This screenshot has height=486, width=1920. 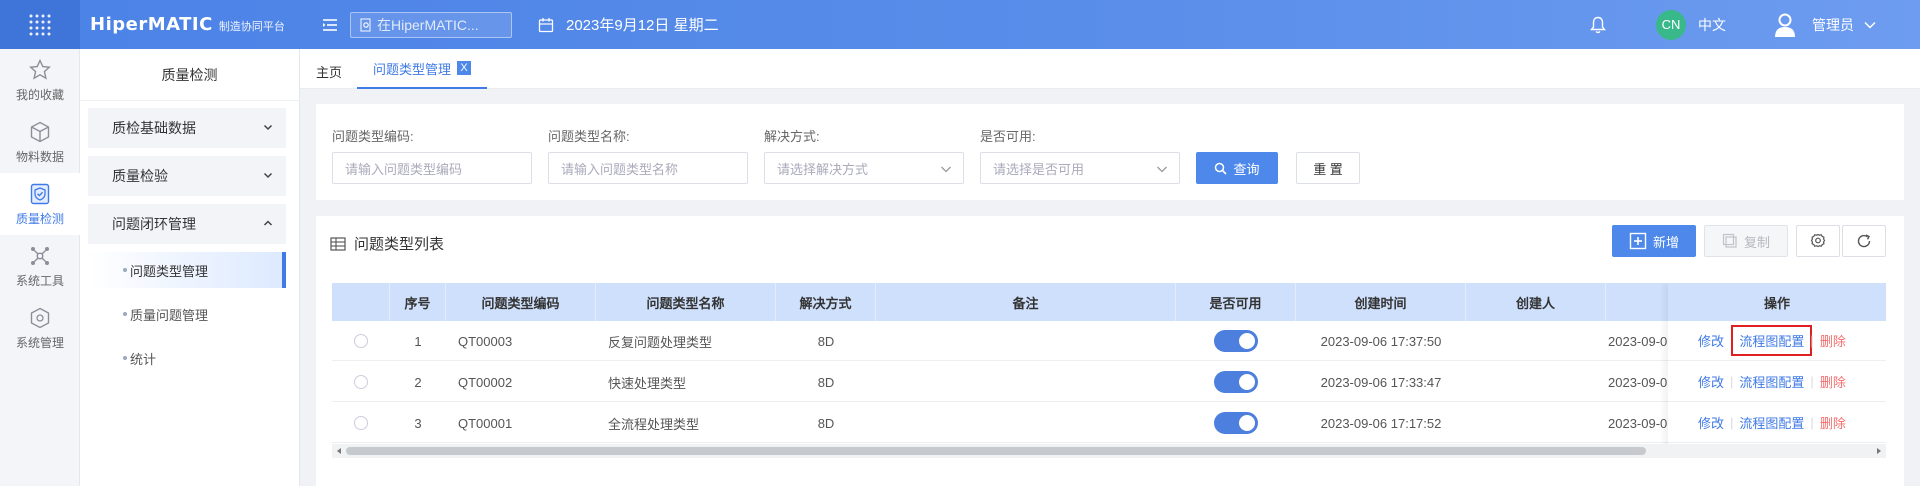 What do you see at coordinates (329, 71) in the screenshot?
I see `tab-home: 主页` at bounding box center [329, 71].